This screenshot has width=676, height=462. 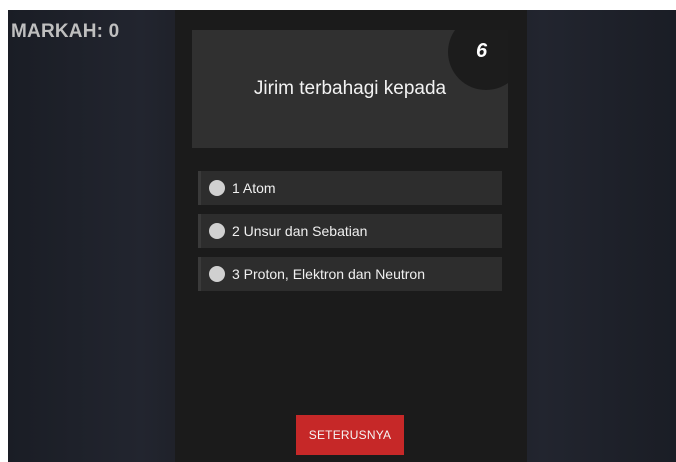 What do you see at coordinates (482, 51) in the screenshot?
I see `question-number: 6` at bounding box center [482, 51].